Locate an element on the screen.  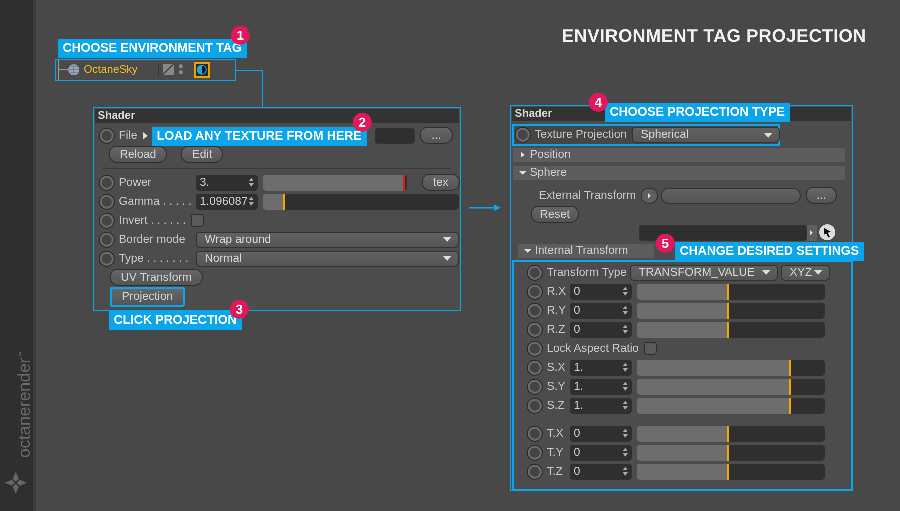
dropdown: Wrap around is located at coordinates (327, 240).